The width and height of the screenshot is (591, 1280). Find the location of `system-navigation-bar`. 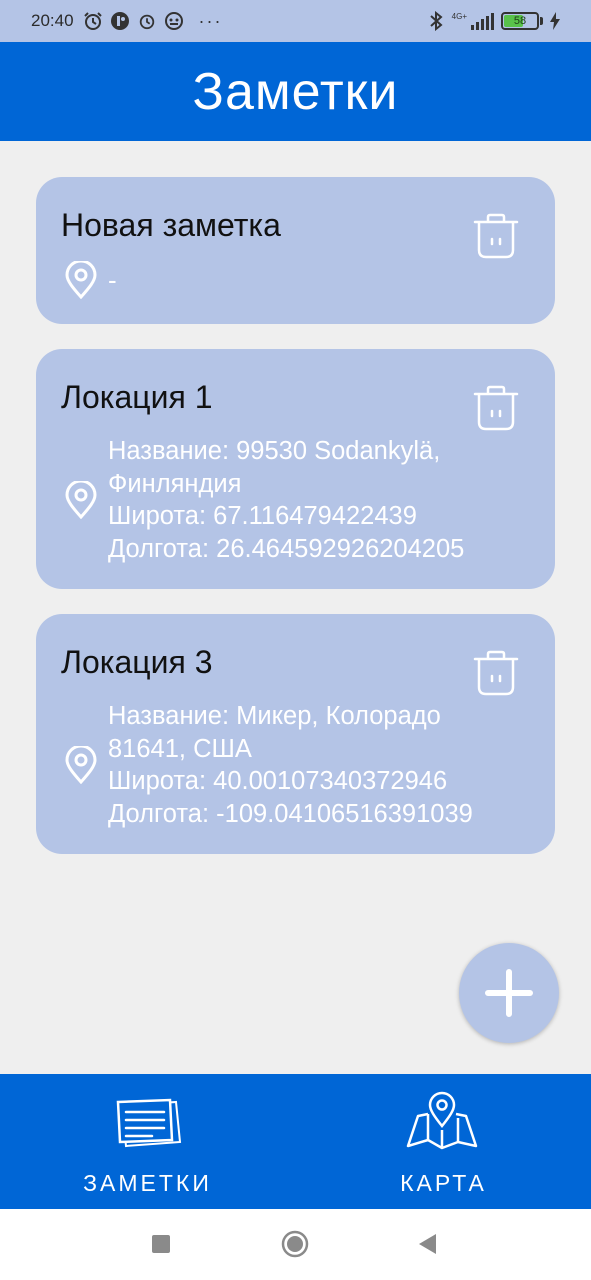

system-navigation-bar is located at coordinates (295, 1244).